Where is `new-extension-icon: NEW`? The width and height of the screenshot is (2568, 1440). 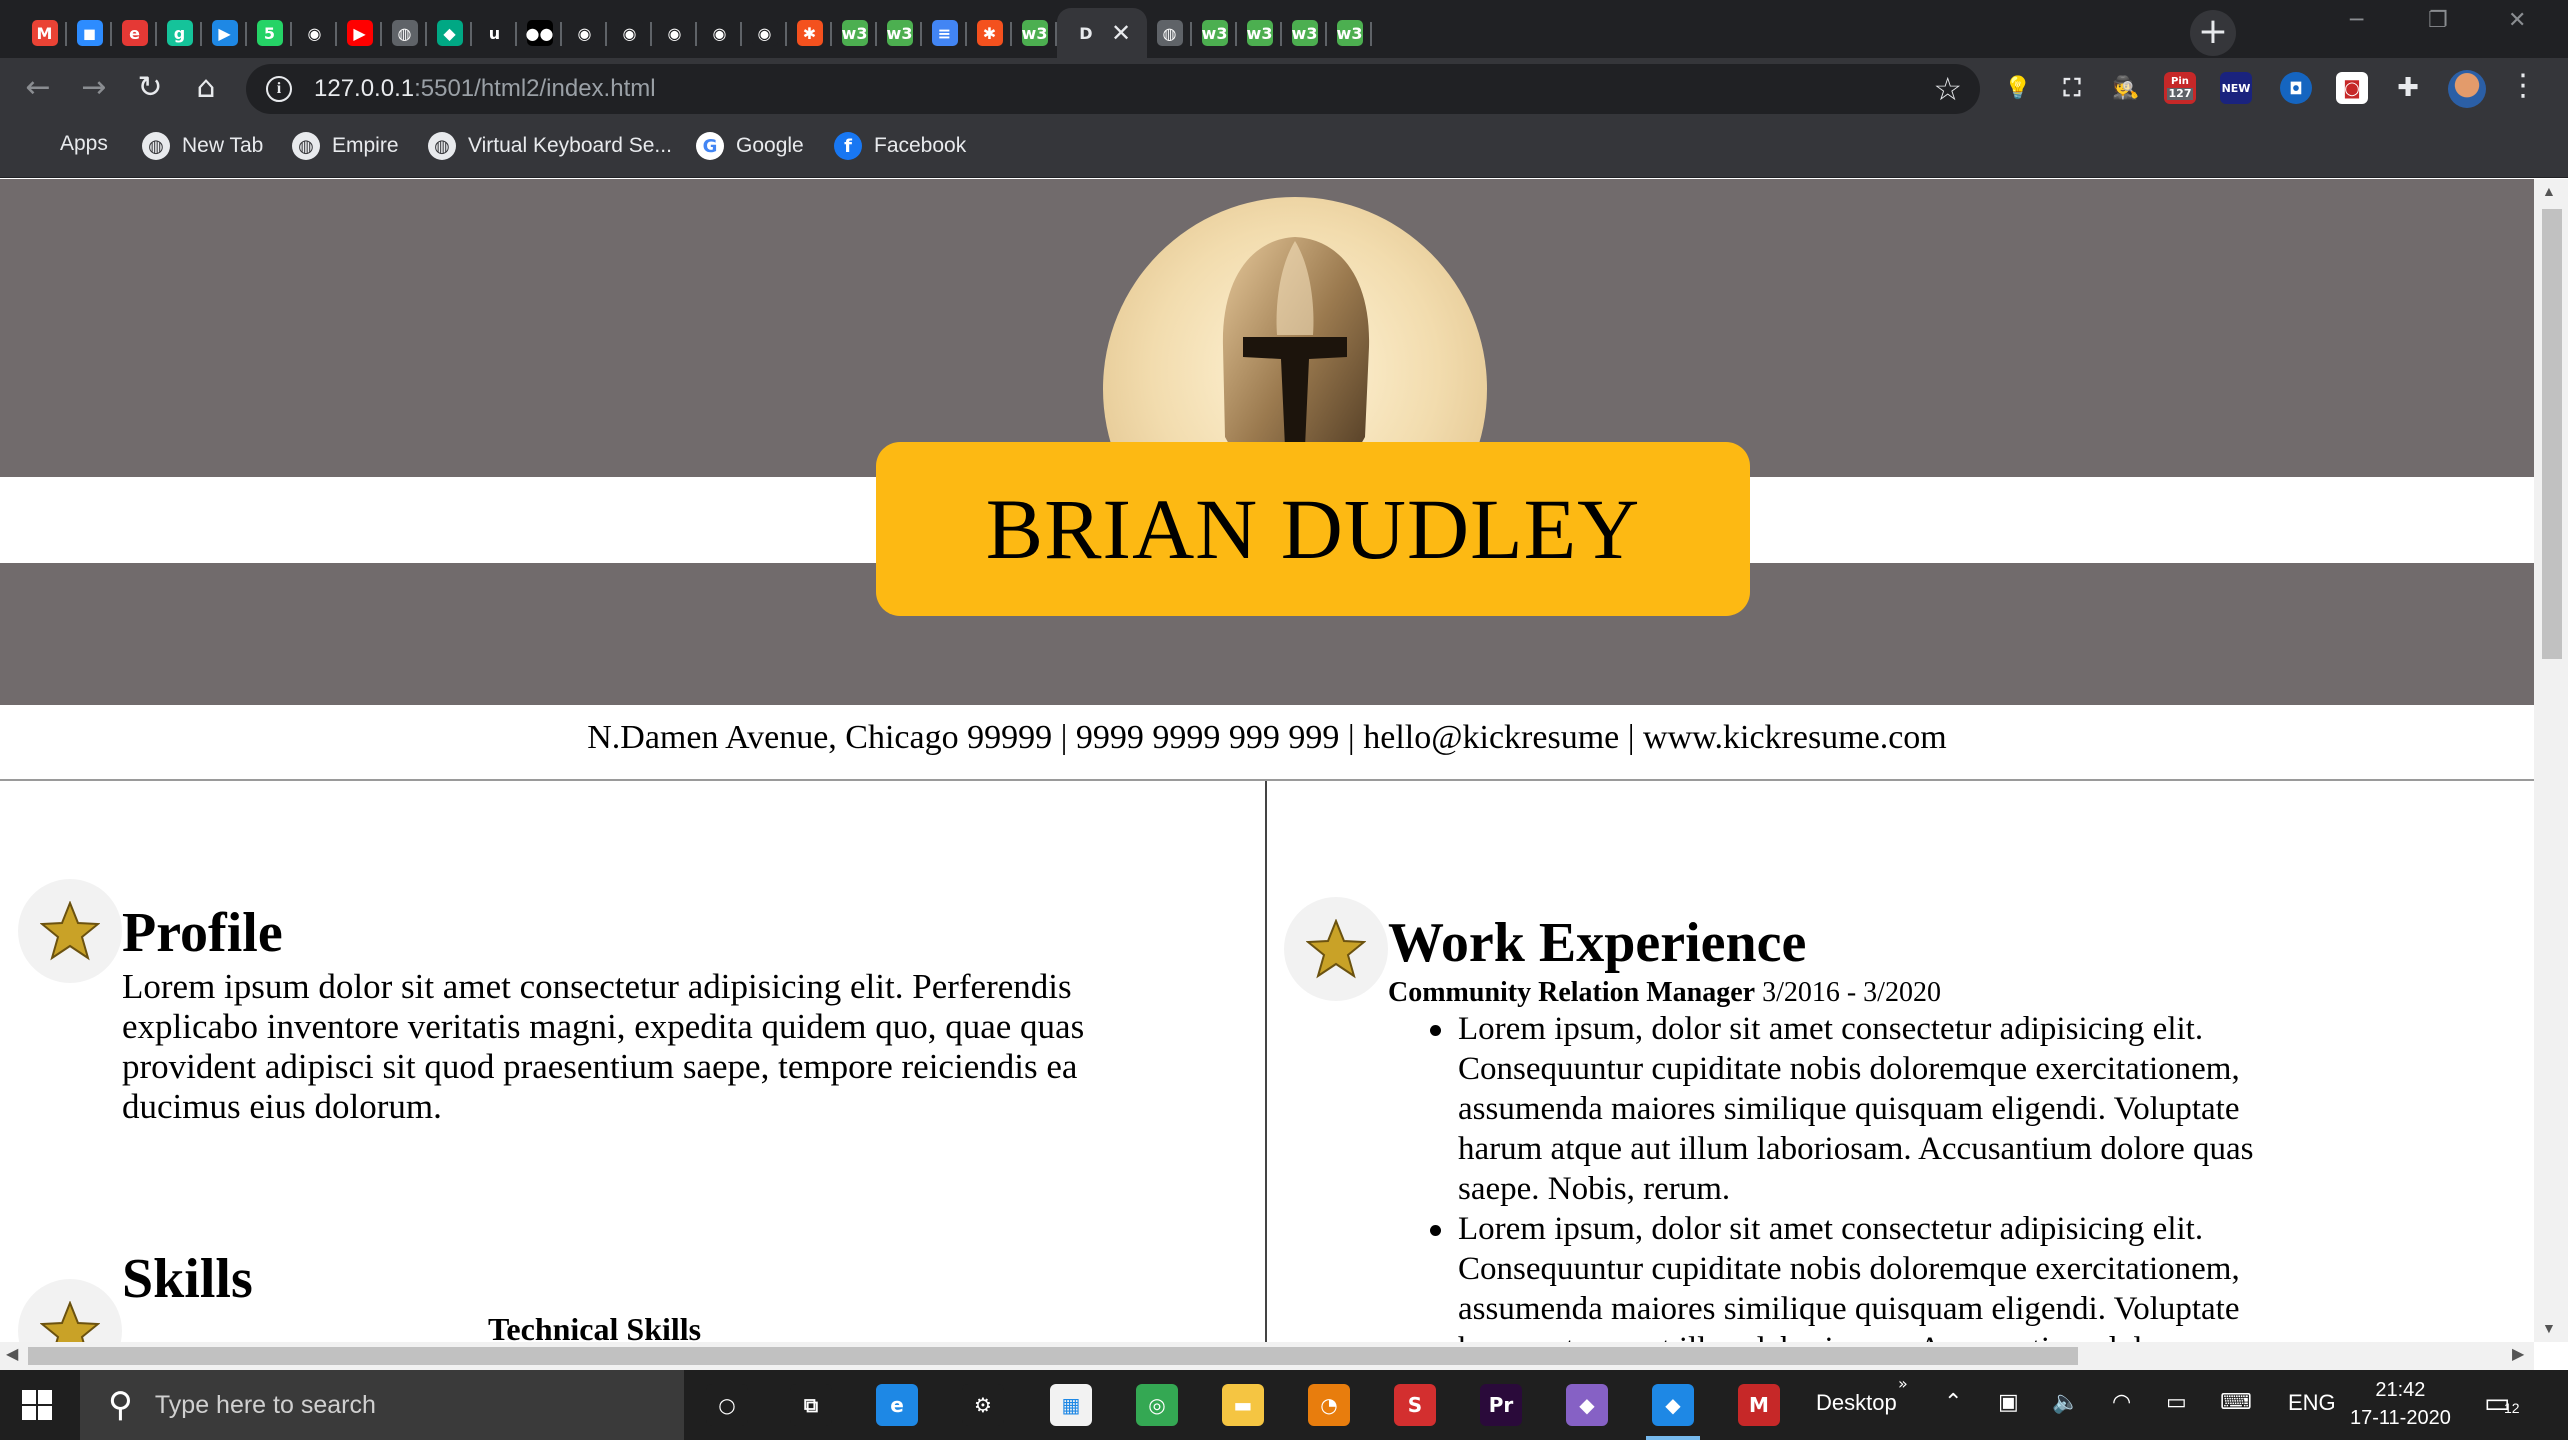 new-extension-icon: NEW is located at coordinates (2236, 88).